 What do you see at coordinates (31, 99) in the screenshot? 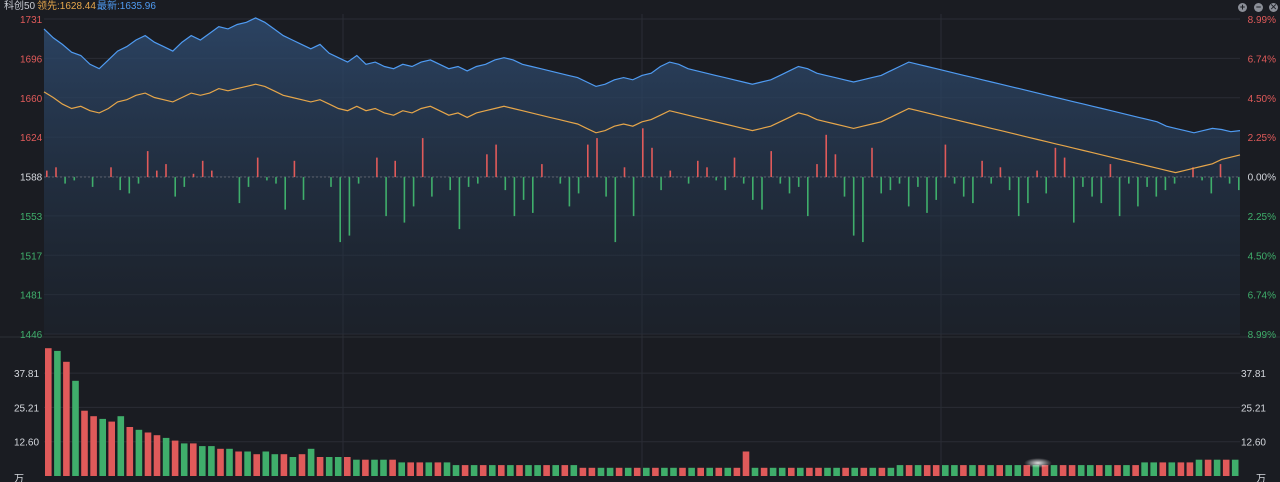
I see `y-tick-label-left: 1660` at bounding box center [31, 99].